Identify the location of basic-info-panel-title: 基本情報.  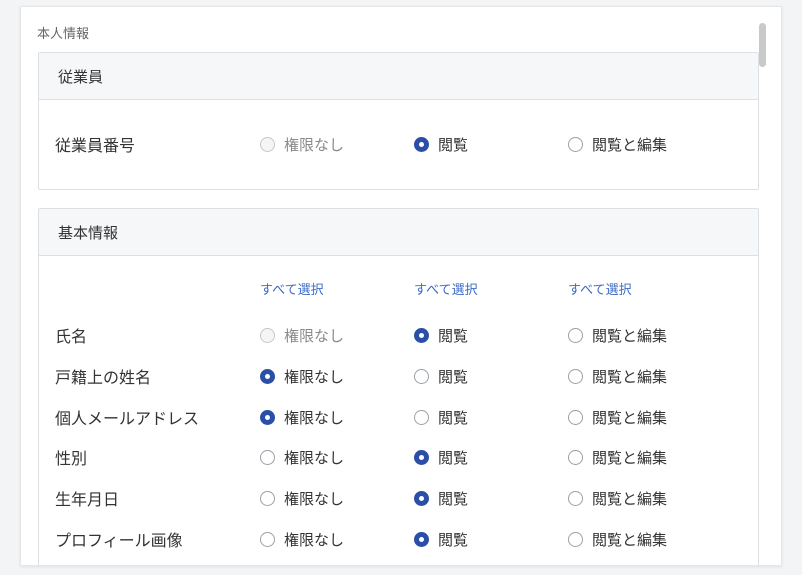
(88, 232).